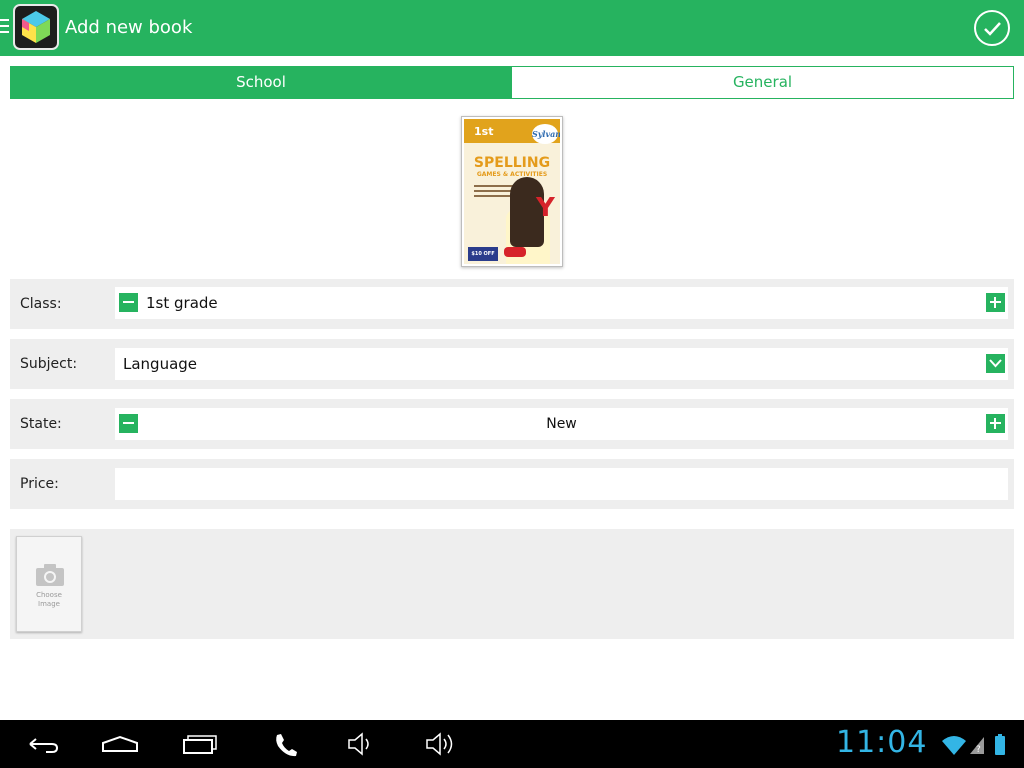 The height and width of the screenshot is (768, 1024). I want to click on price-input, so click(561, 484).